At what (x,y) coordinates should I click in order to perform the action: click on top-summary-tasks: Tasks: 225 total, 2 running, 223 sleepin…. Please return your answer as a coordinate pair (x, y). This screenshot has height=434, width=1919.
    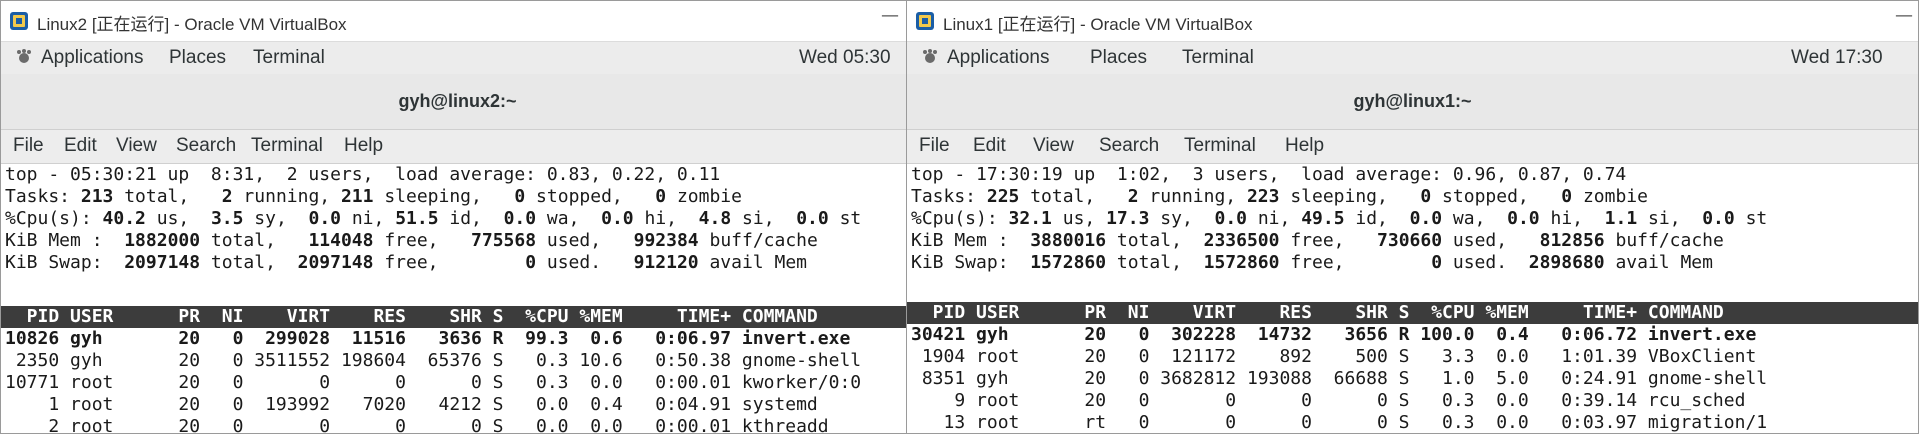
    Looking at the image, I should click on (1279, 196).